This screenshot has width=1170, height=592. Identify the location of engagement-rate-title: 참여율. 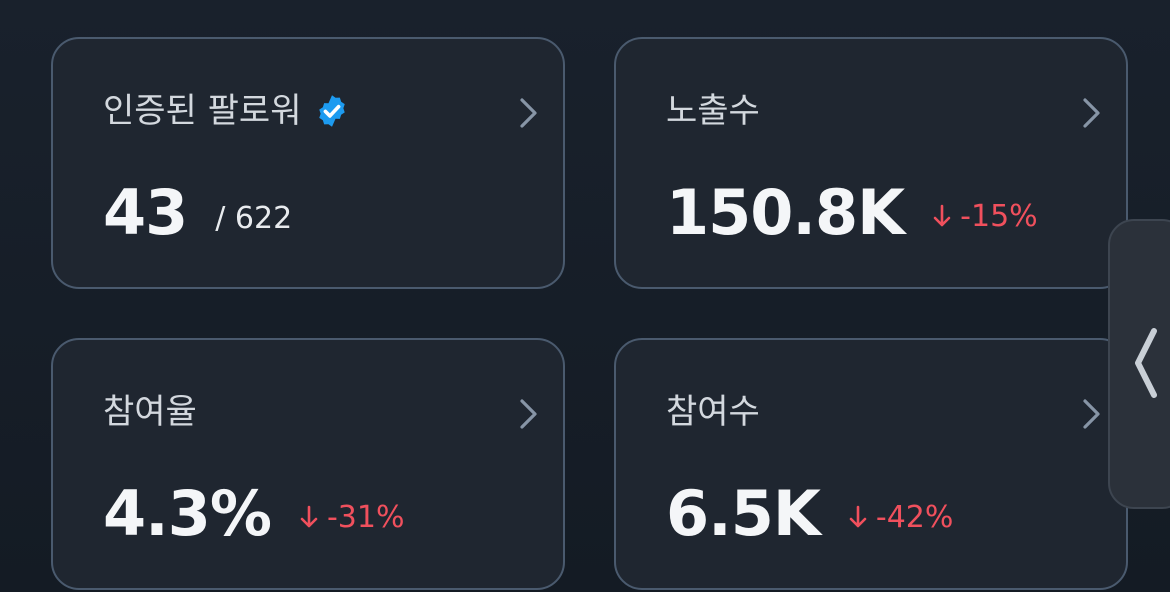
(150, 412).